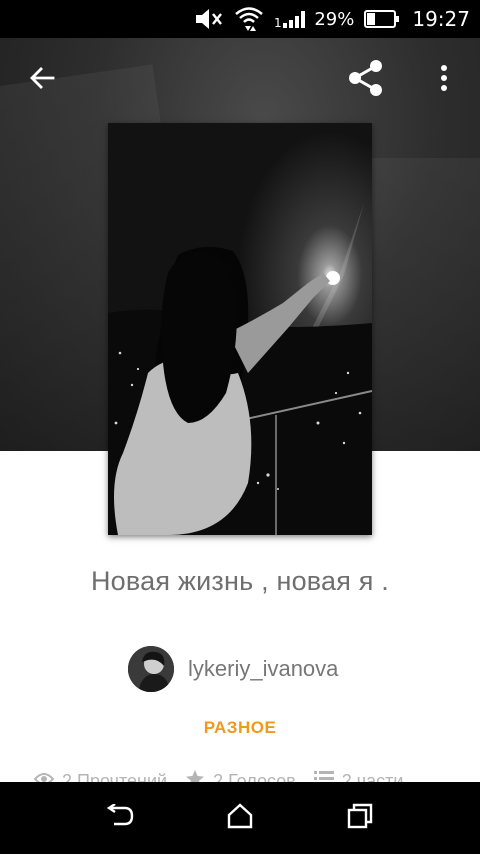  I want to click on more-options-button, so click(444, 80).